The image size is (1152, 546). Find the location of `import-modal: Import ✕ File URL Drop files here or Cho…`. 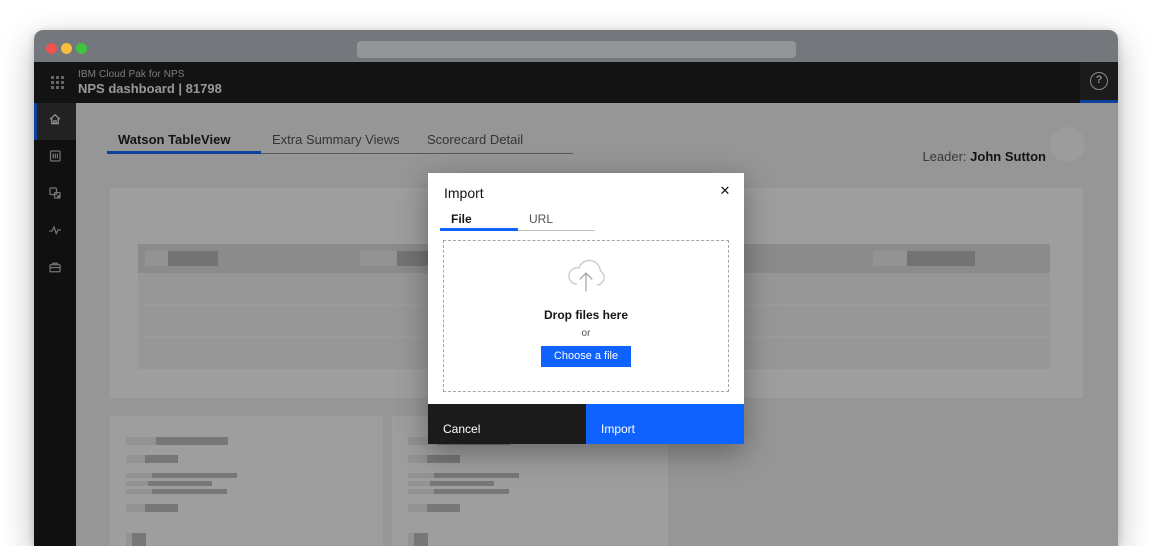

import-modal: Import ✕ File URL Drop files here or Cho… is located at coordinates (586, 308).